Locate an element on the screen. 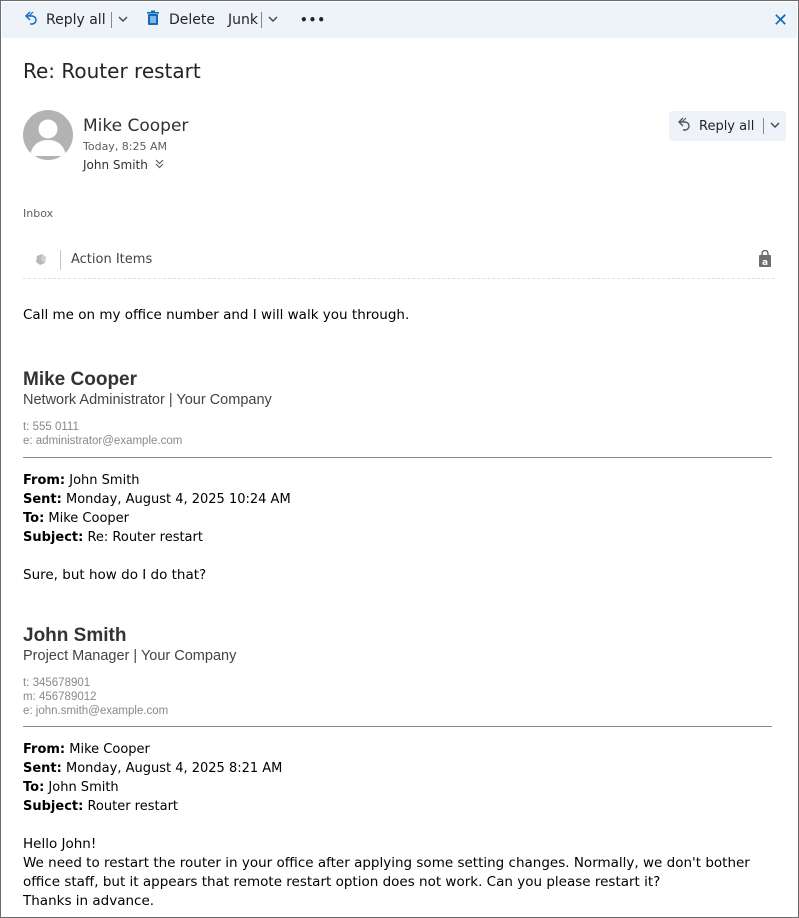 This screenshot has width=799, height=918. reply-all-button: Reply all is located at coordinates (727, 126).